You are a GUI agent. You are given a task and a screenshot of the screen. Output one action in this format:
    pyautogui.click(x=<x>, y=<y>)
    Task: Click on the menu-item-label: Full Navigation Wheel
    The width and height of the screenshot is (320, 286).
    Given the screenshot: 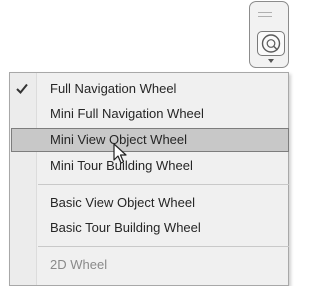 What is the action you would take?
    pyautogui.click(x=113, y=88)
    